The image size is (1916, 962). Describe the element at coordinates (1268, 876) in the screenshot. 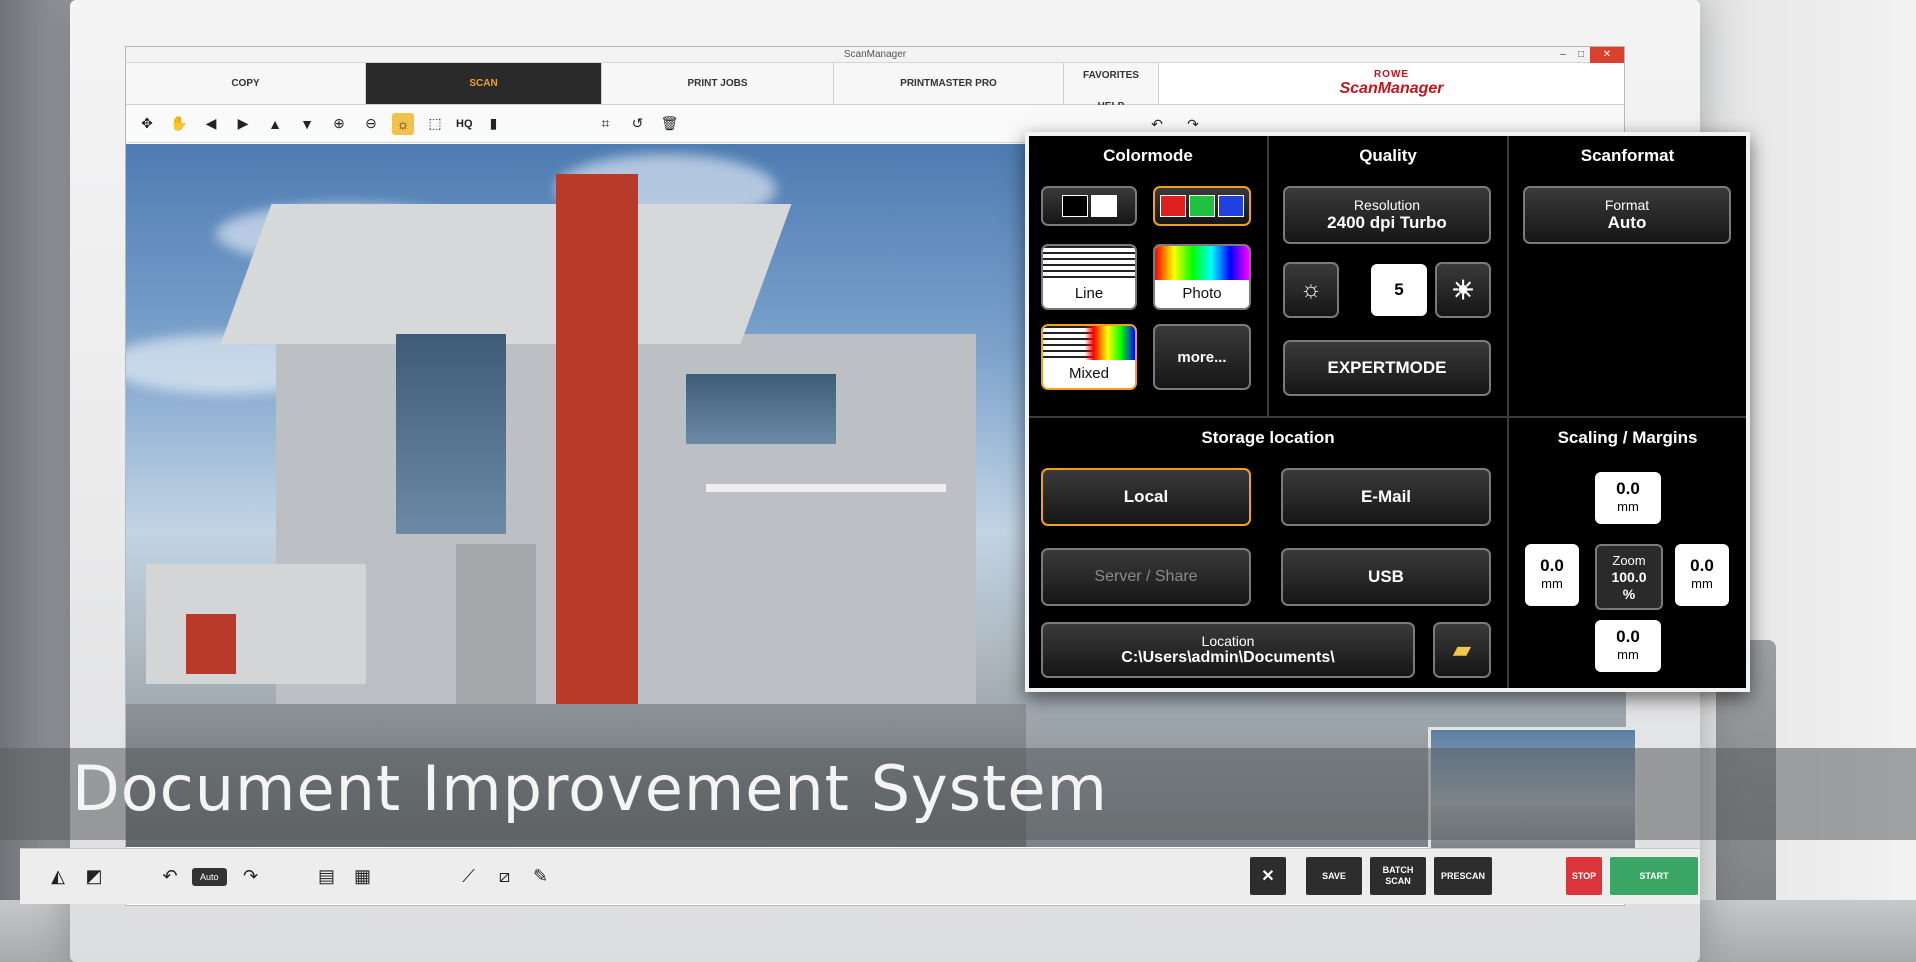

I see `tools-icon: ✕` at that location.